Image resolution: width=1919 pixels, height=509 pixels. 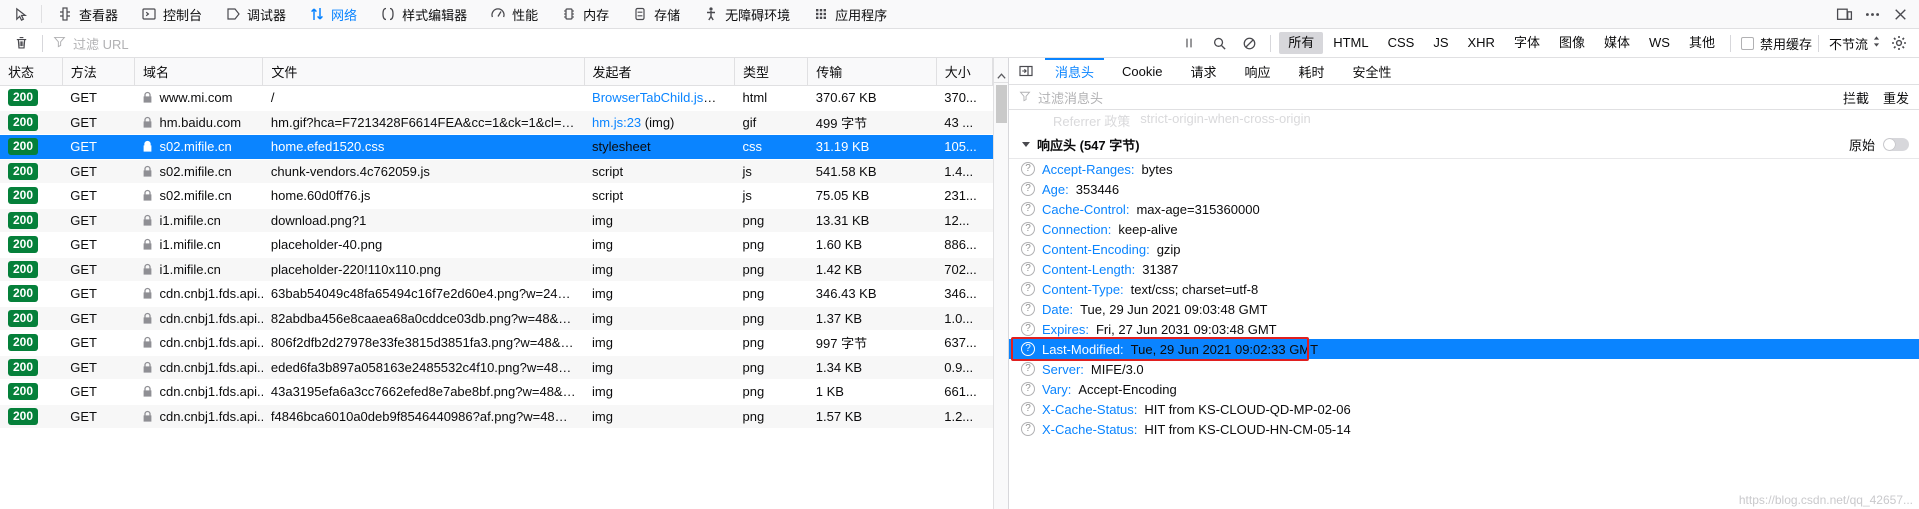 What do you see at coordinates (513, 14) in the screenshot?
I see `devtools-tab-5: 性能` at bounding box center [513, 14].